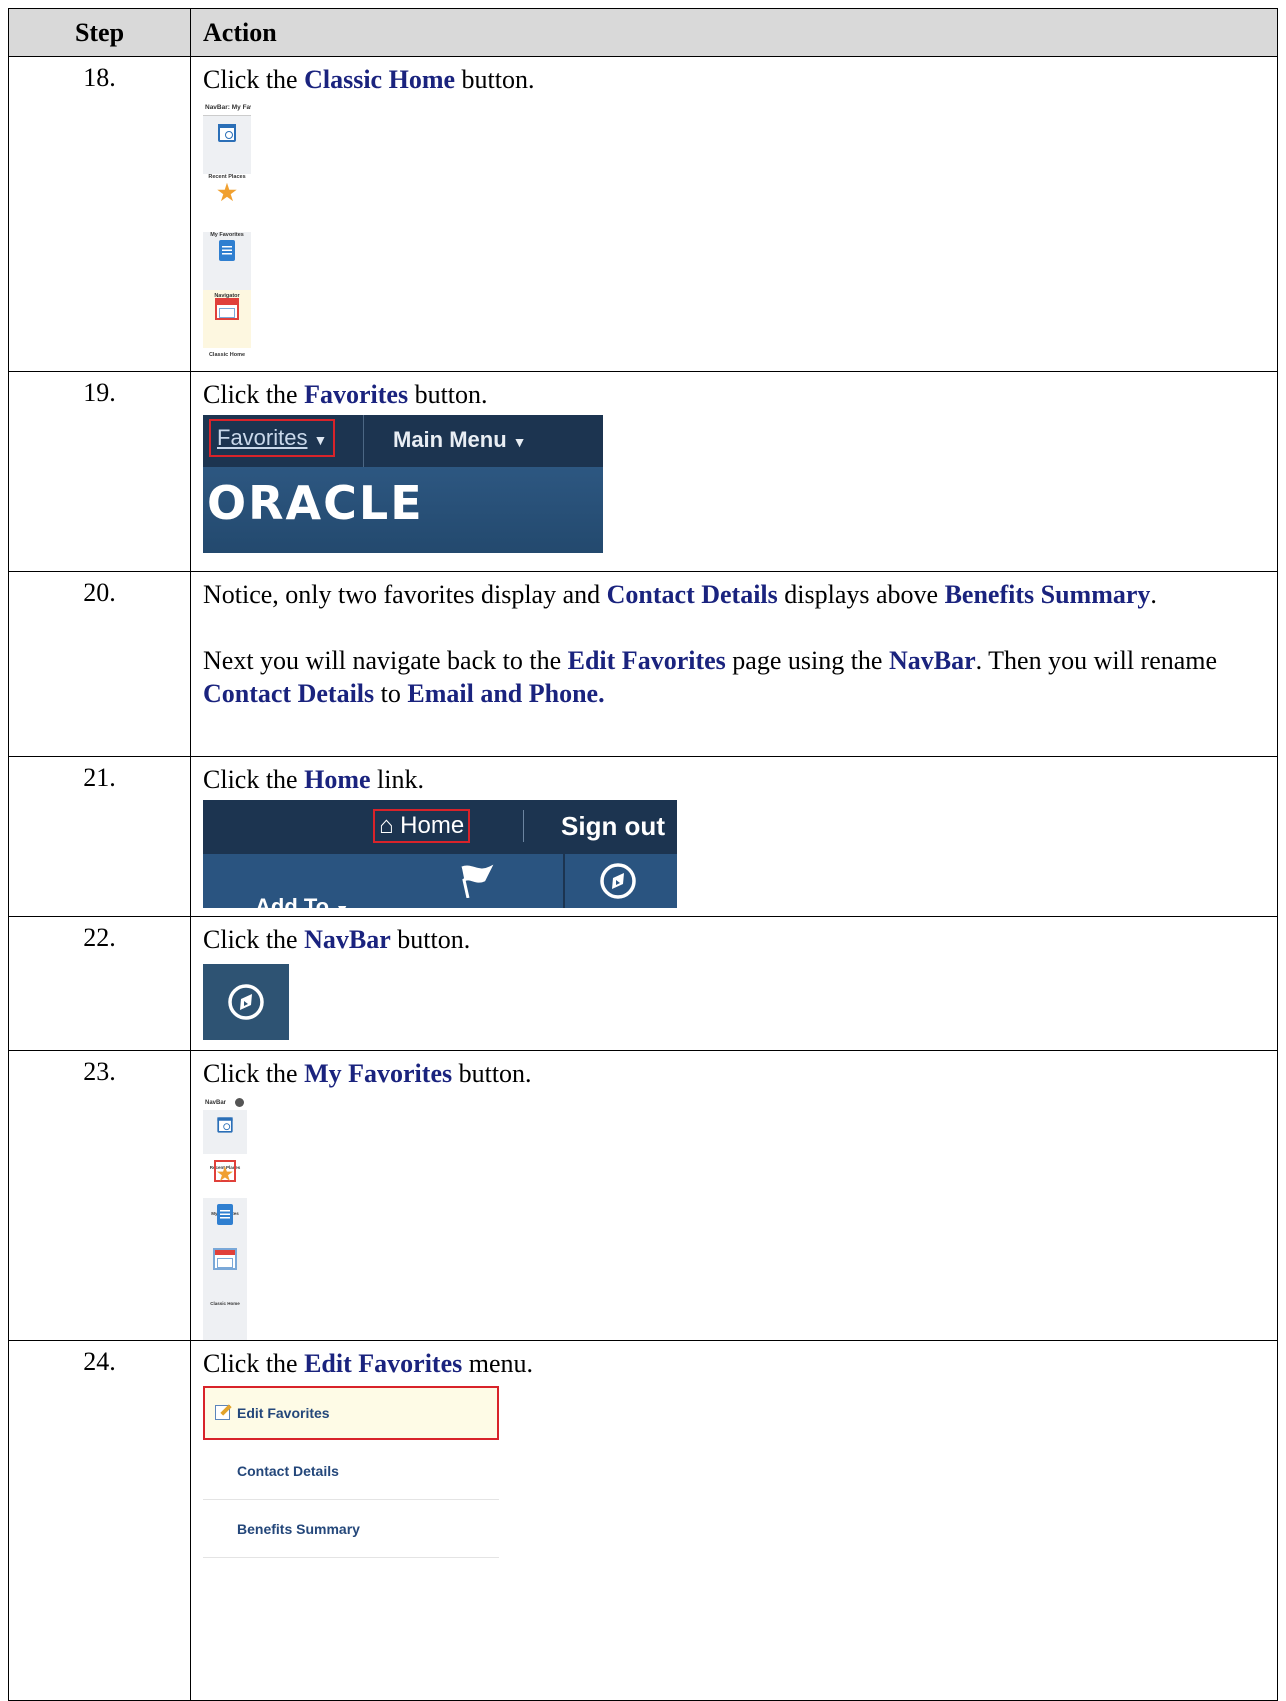 The width and height of the screenshot is (1286, 1701). I want to click on highlight-term: Home, so click(337, 779).